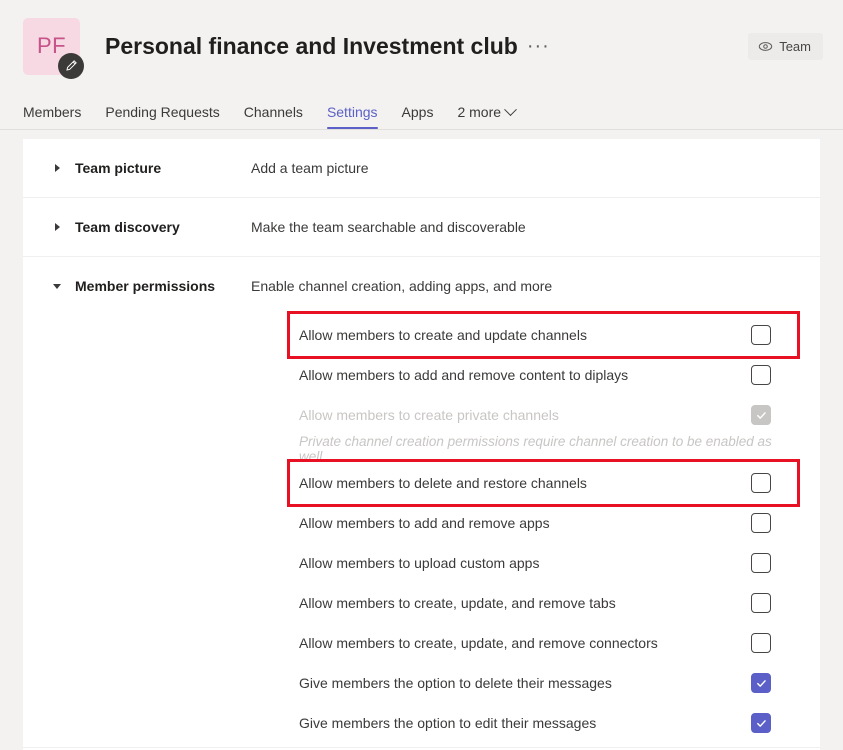 This screenshot has width=843, height=750. What do you see at coordinates (145, 286) in the screenshot?
I see `section-title: Member permissions` at bounding box center [145, 286].